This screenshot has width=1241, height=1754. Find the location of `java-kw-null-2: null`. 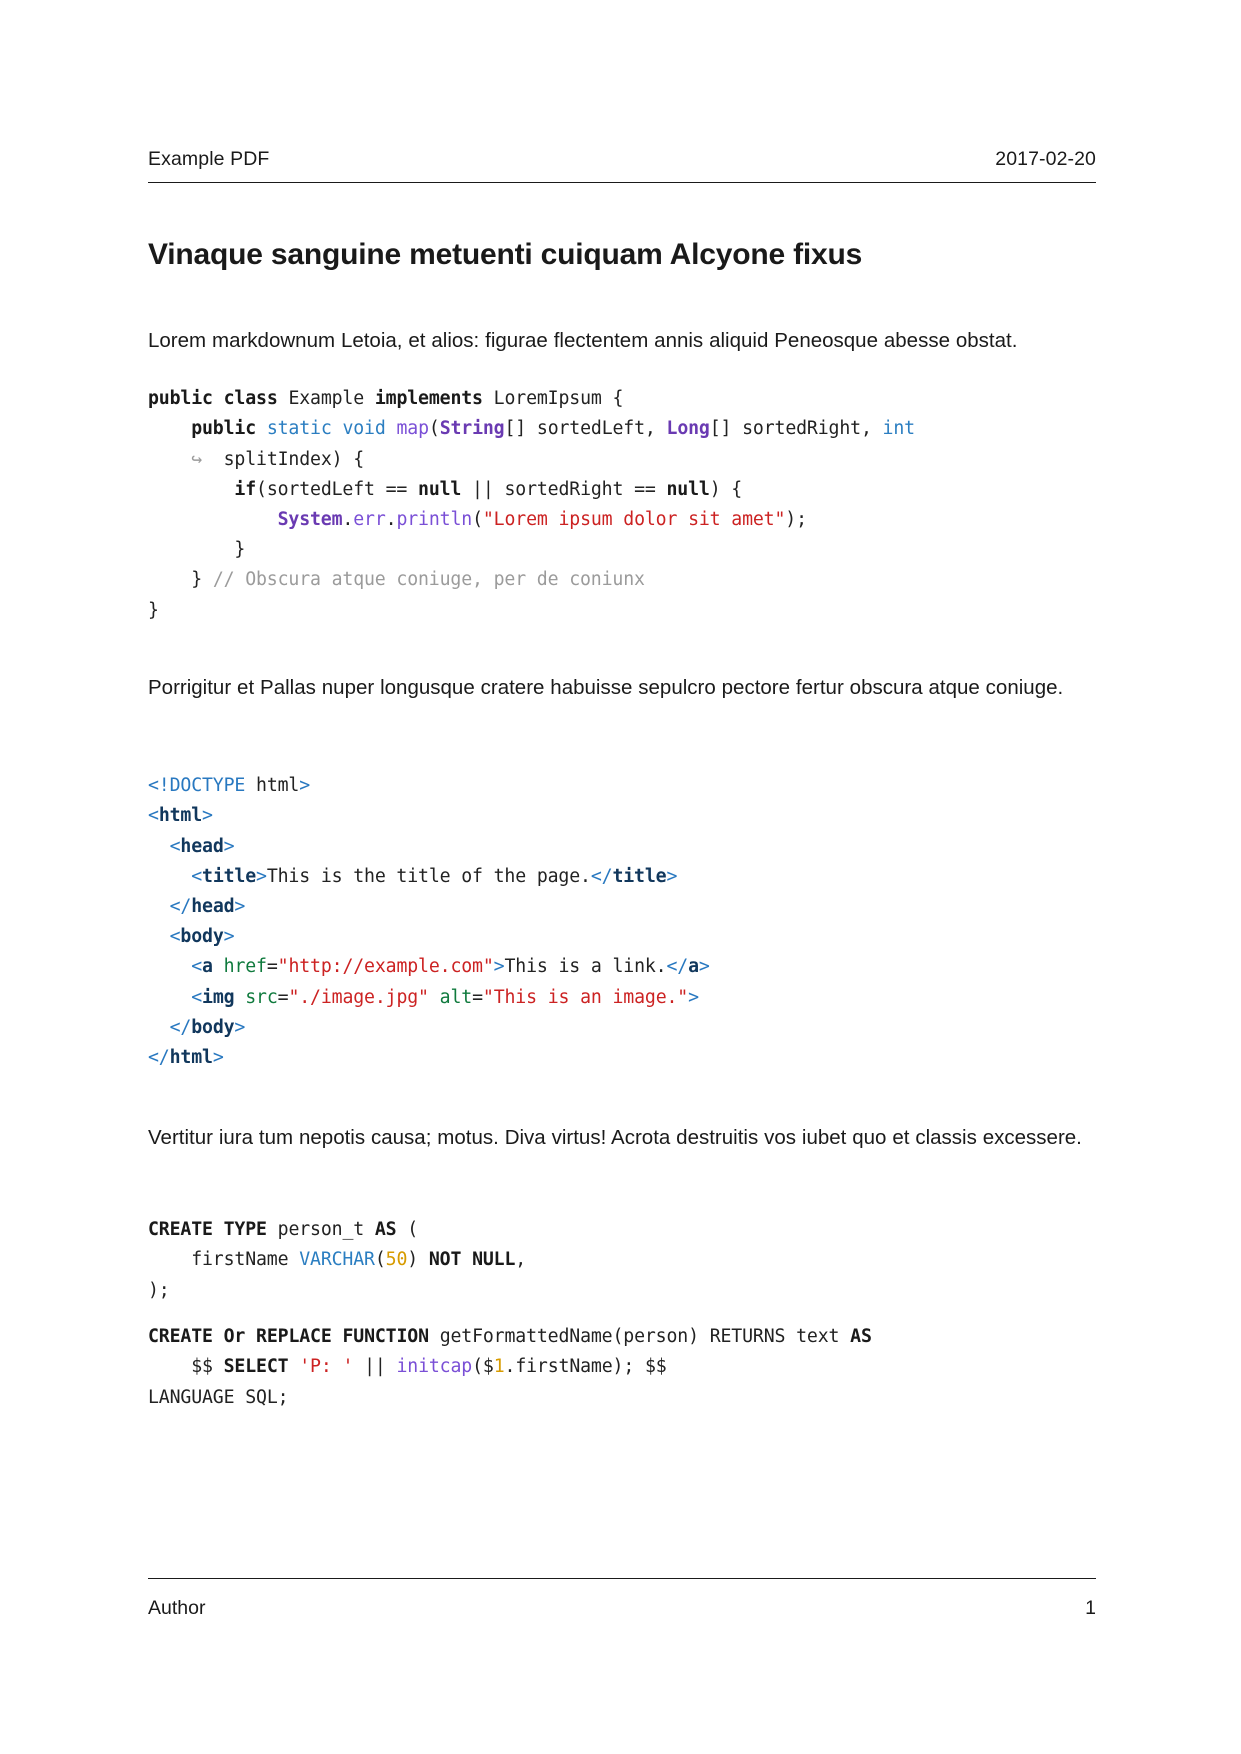

java-kw-null-2: null is located at coordinates (688, 489).